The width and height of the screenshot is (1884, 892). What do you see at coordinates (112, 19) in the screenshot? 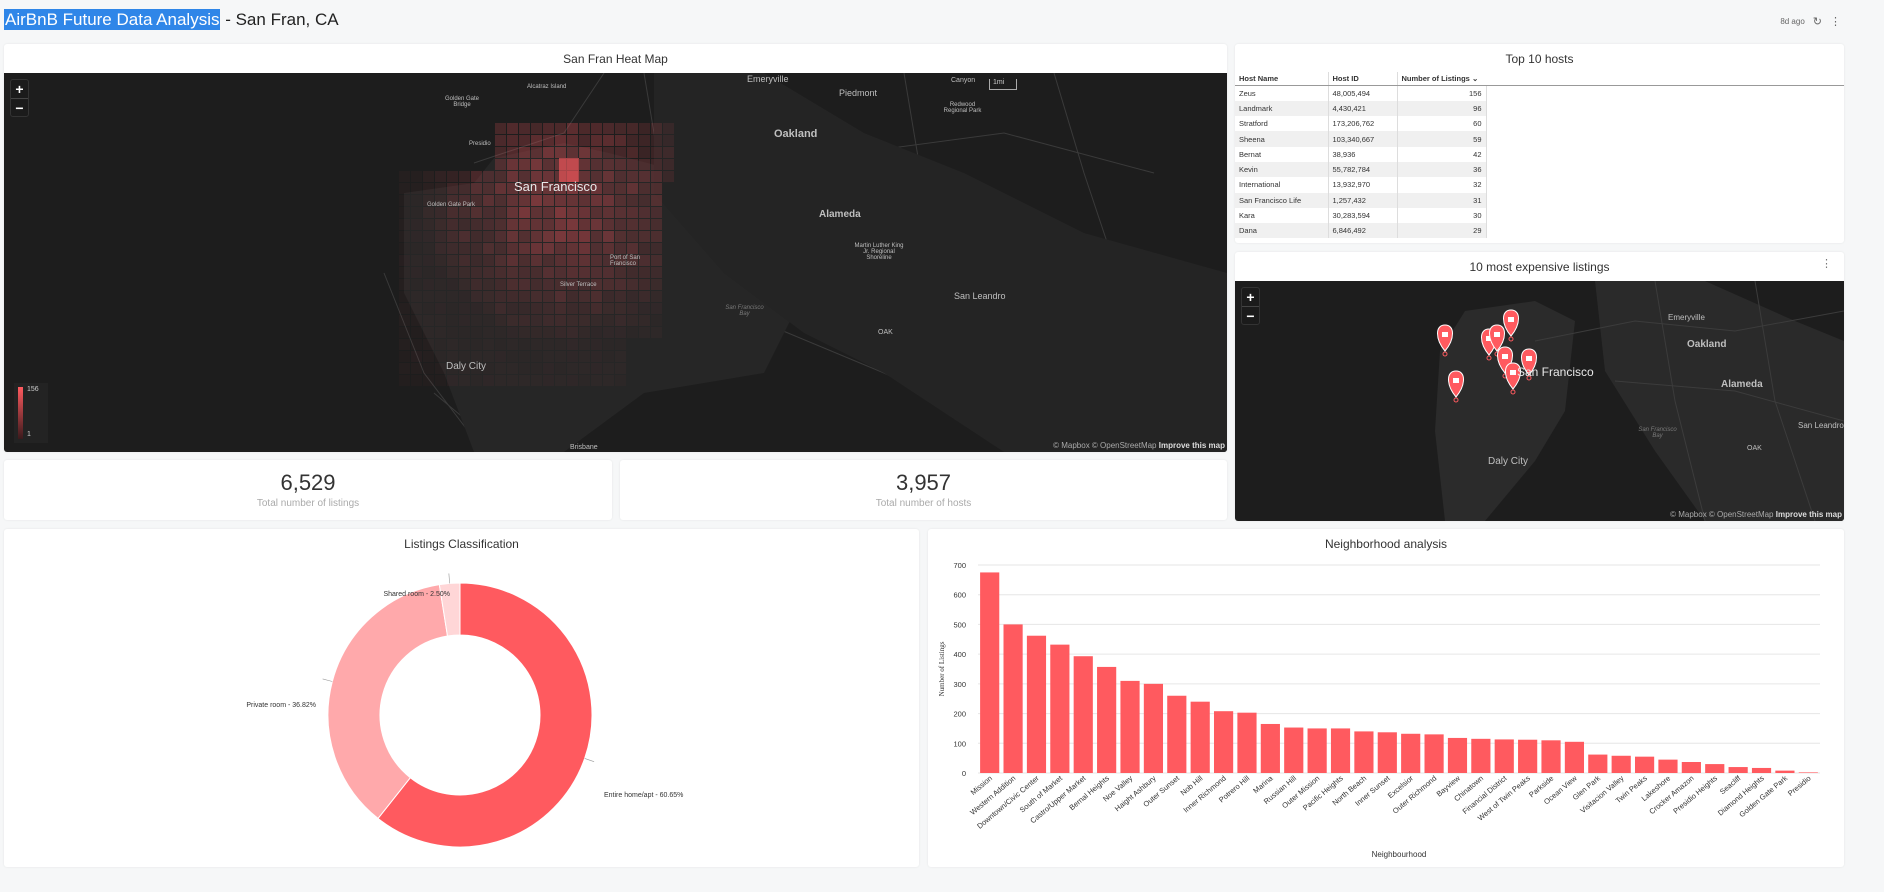
I see `dashboard-title-highlight: AirBnB Future Data Analysis` at bounding box center [112, 19].